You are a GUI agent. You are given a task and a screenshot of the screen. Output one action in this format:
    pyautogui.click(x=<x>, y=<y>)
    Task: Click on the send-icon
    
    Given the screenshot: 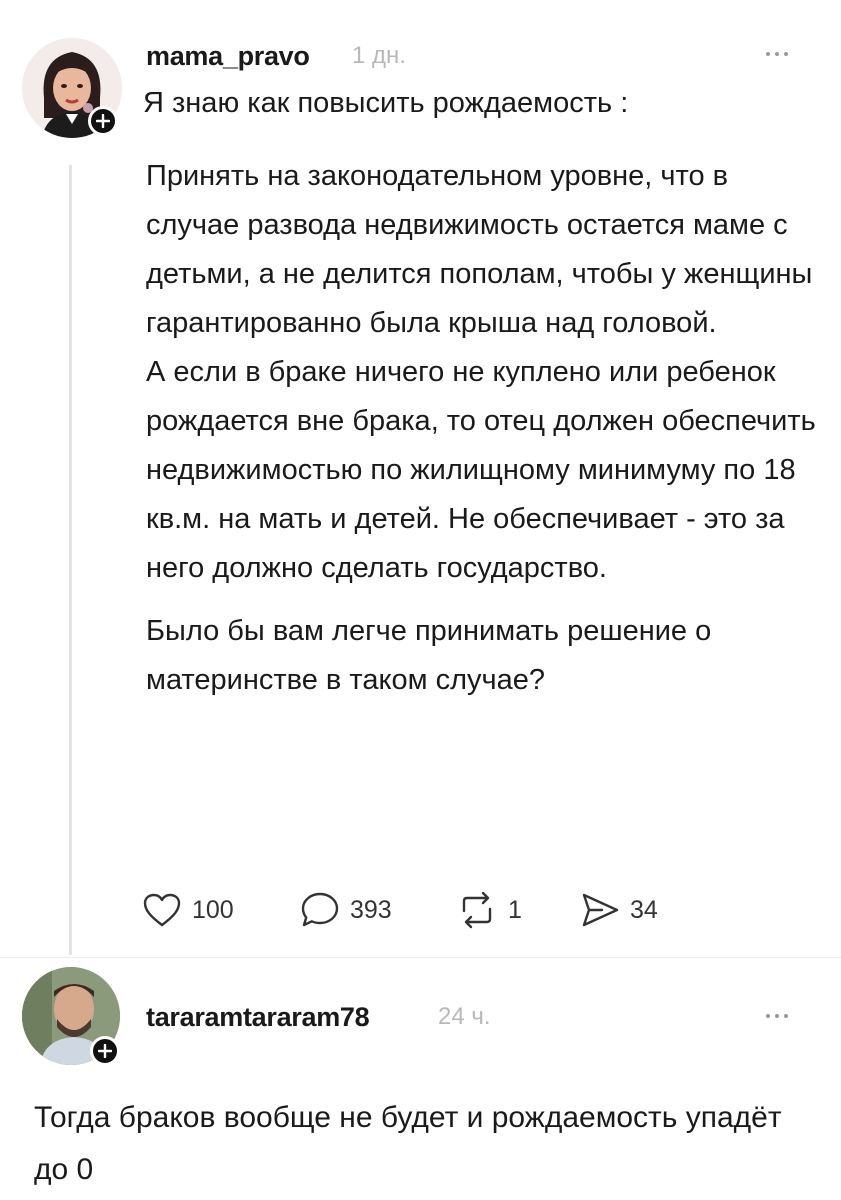 What is the action you would take?
    pyautogui.click(x=600, y=910)
    